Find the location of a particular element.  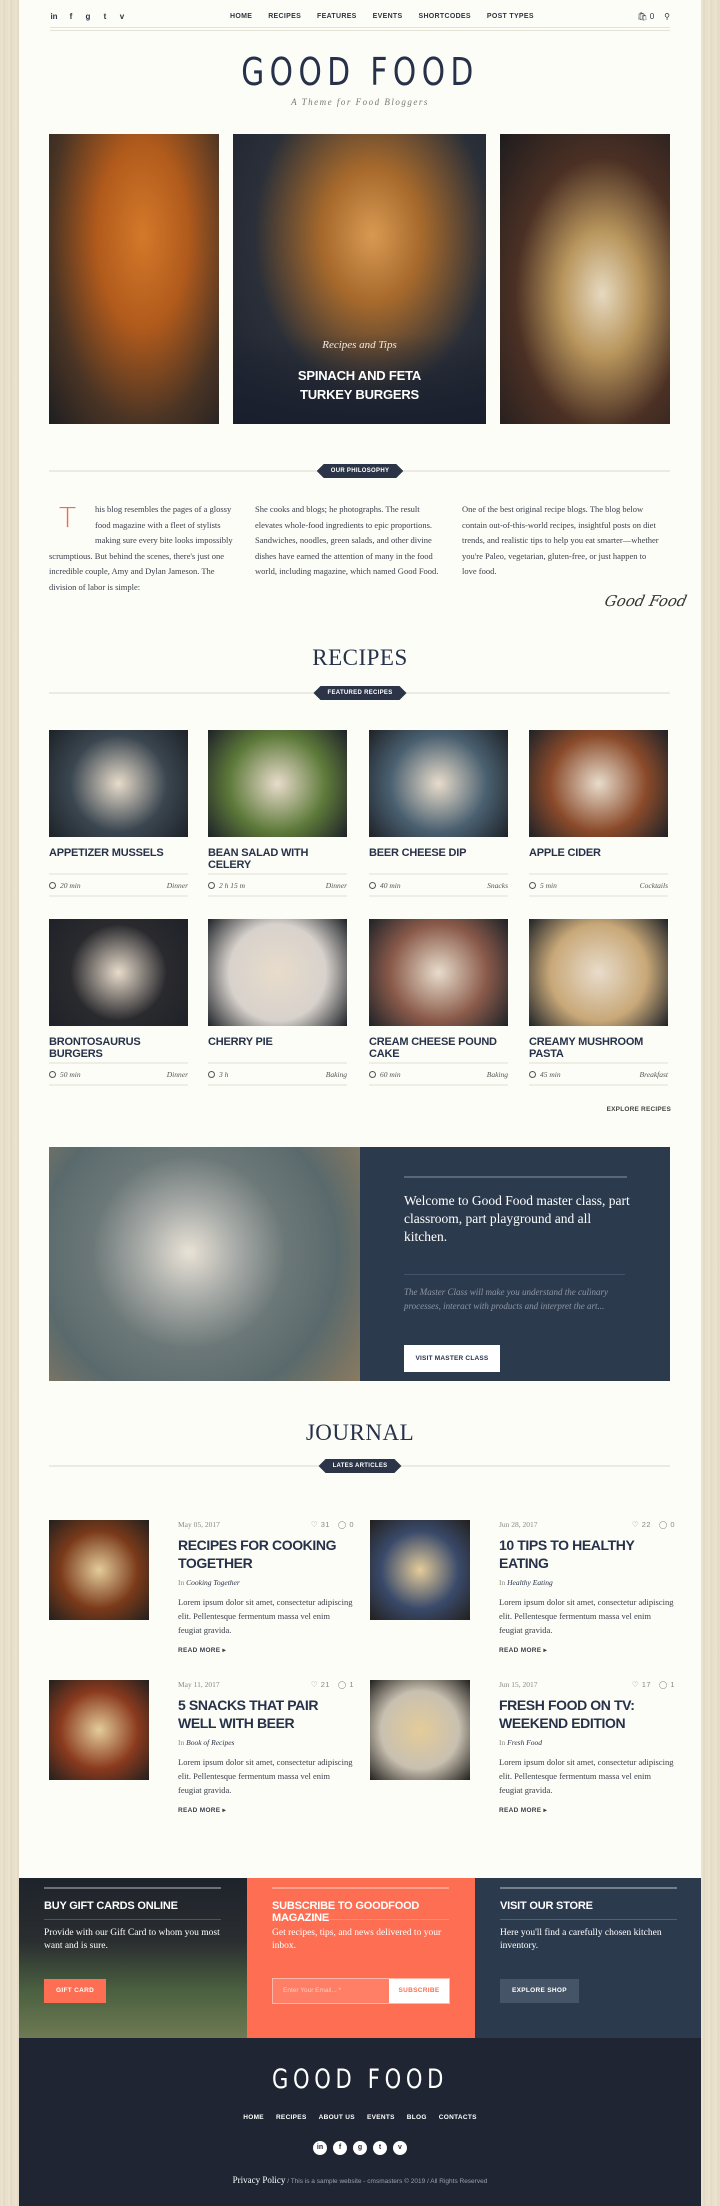

footer-logo: GOOD FOOD is located at coordinates (360, 2079).